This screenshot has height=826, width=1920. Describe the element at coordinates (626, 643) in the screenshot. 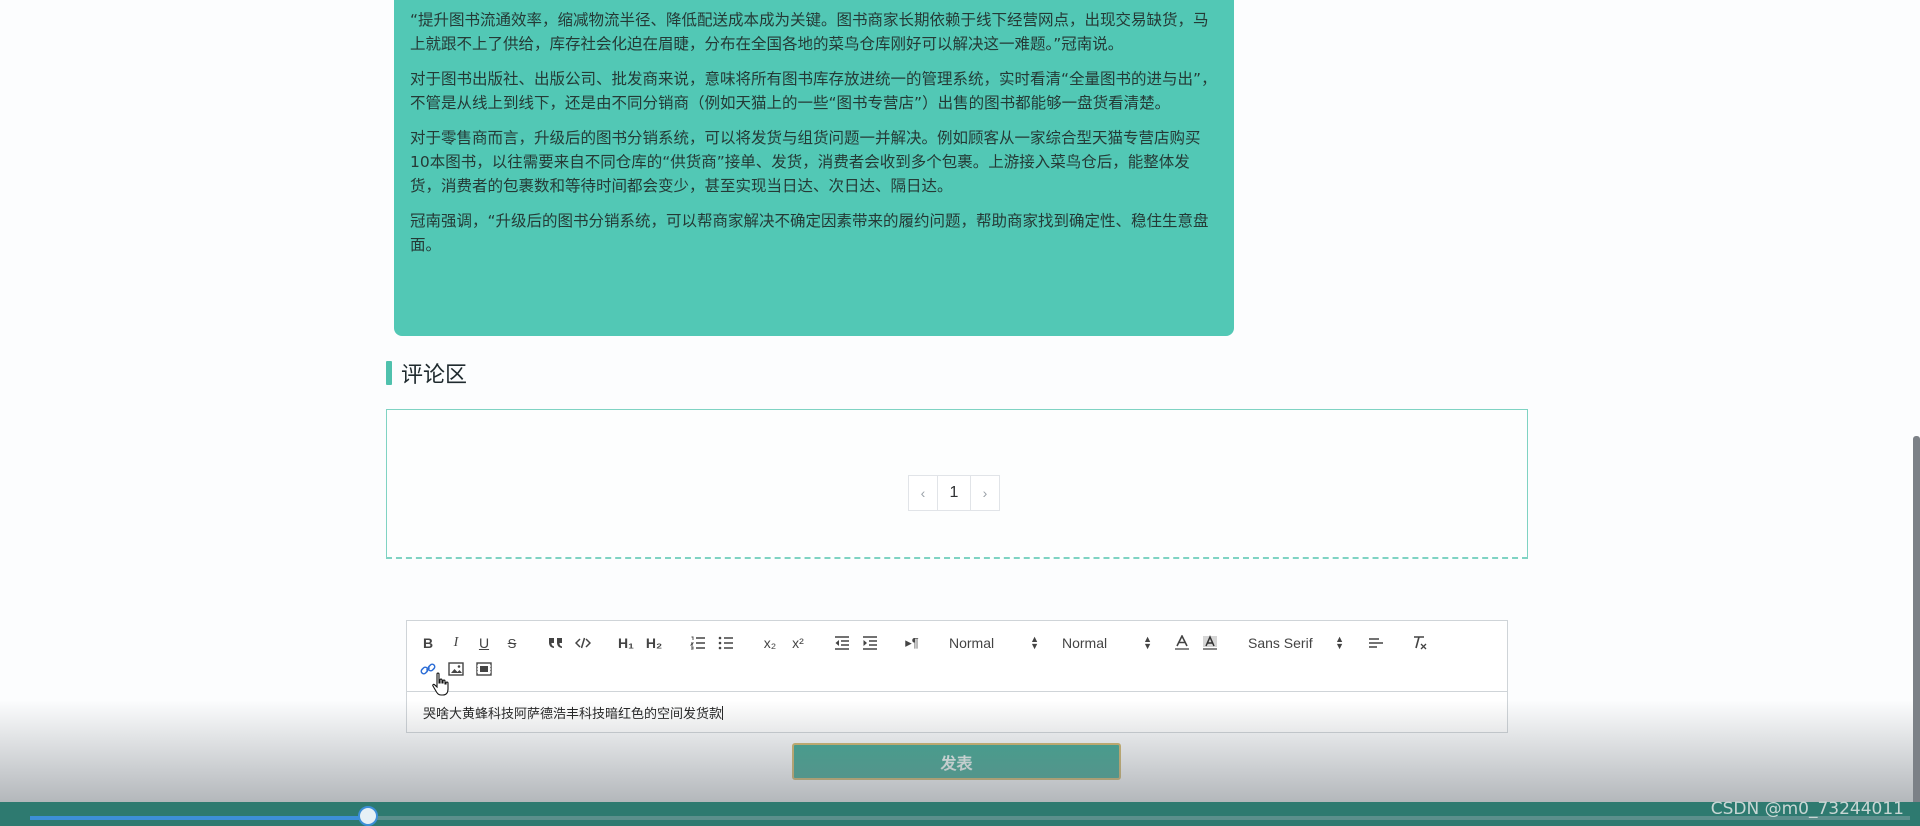

I see `h1-button: H₁` at that location.